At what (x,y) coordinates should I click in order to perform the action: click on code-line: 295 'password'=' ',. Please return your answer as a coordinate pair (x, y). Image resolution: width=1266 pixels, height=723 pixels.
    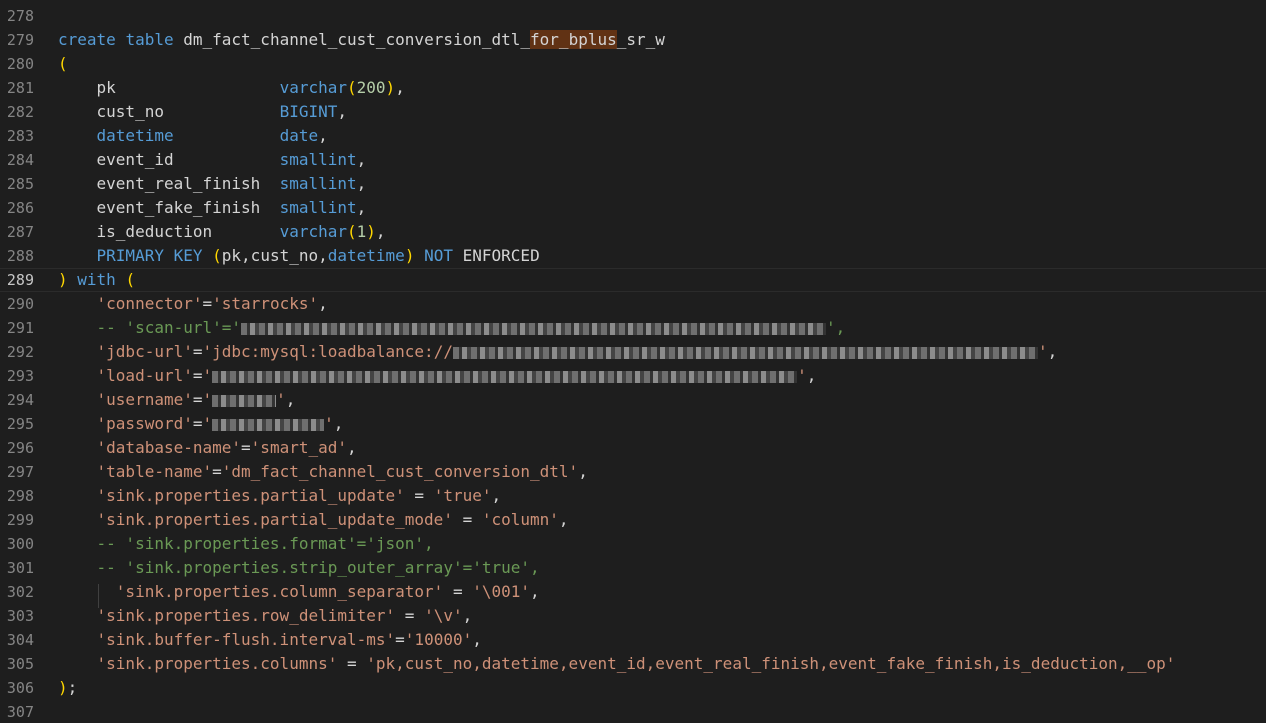
    Looking at the image, I should click on (633, 424).